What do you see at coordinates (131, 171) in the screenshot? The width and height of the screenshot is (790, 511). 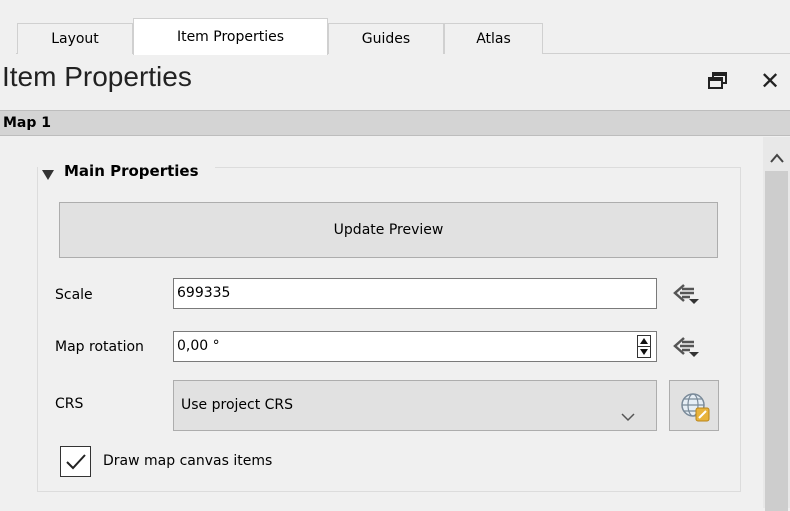 I see `main-properties-title: Main Properties` at bounding box center [131, 171].